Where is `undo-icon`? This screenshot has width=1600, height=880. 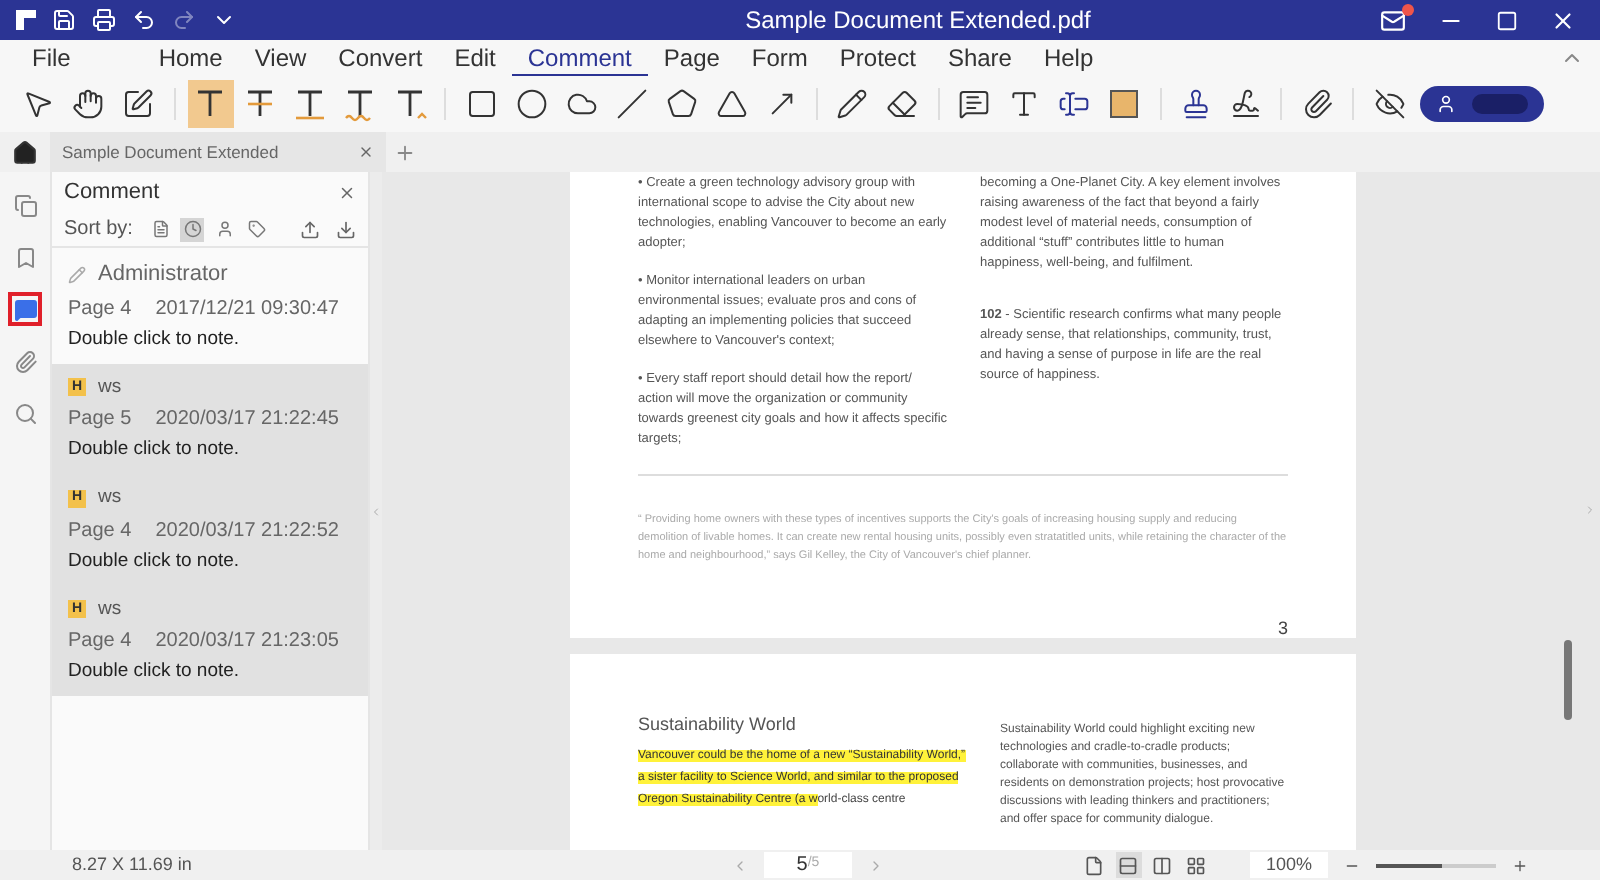 undo-icon is located at coordinates (144, 20).